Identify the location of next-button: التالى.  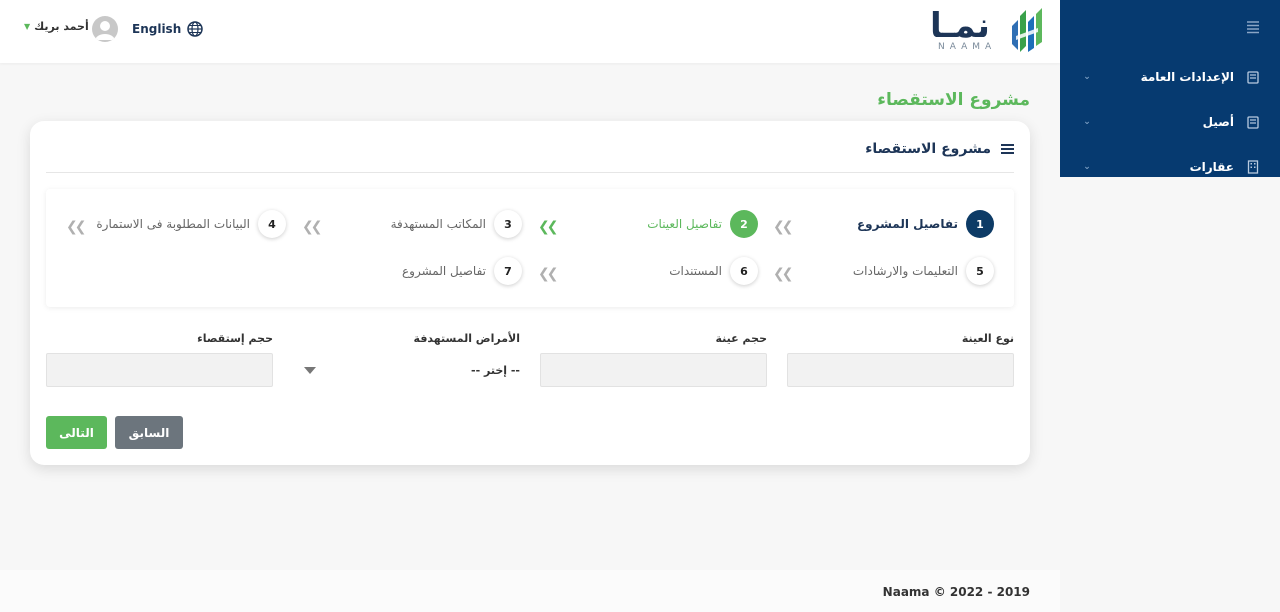
(76, 432).